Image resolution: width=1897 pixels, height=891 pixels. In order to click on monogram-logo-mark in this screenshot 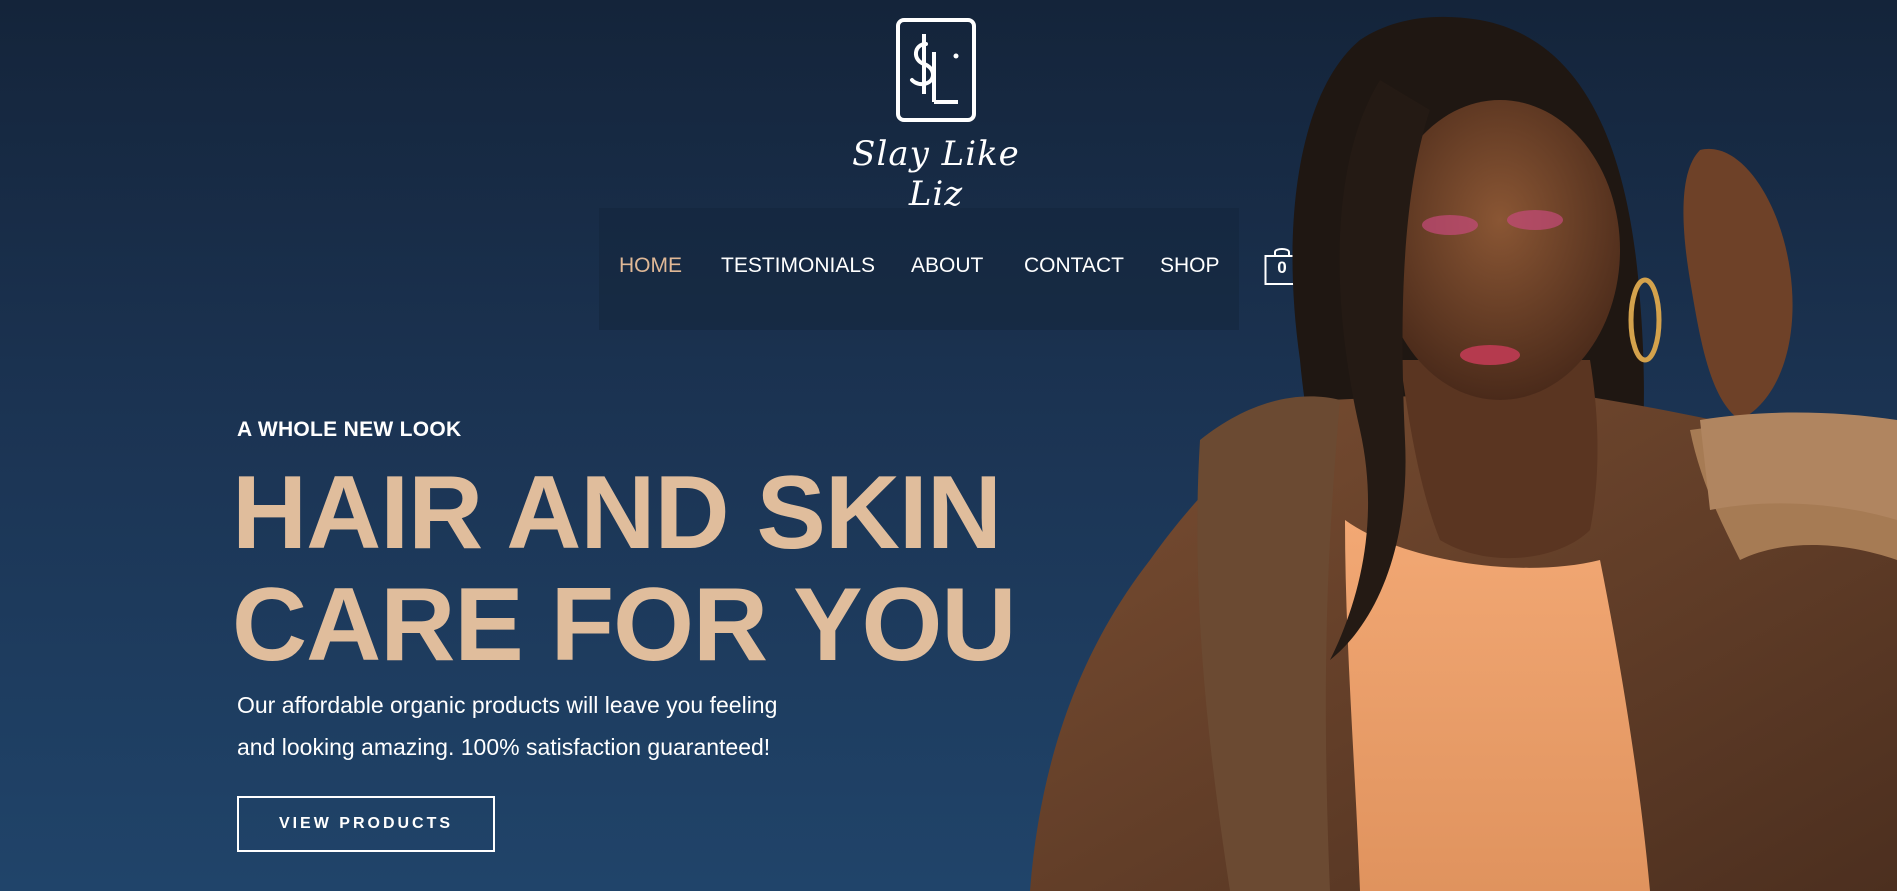, I will do `click(936, 70)`.